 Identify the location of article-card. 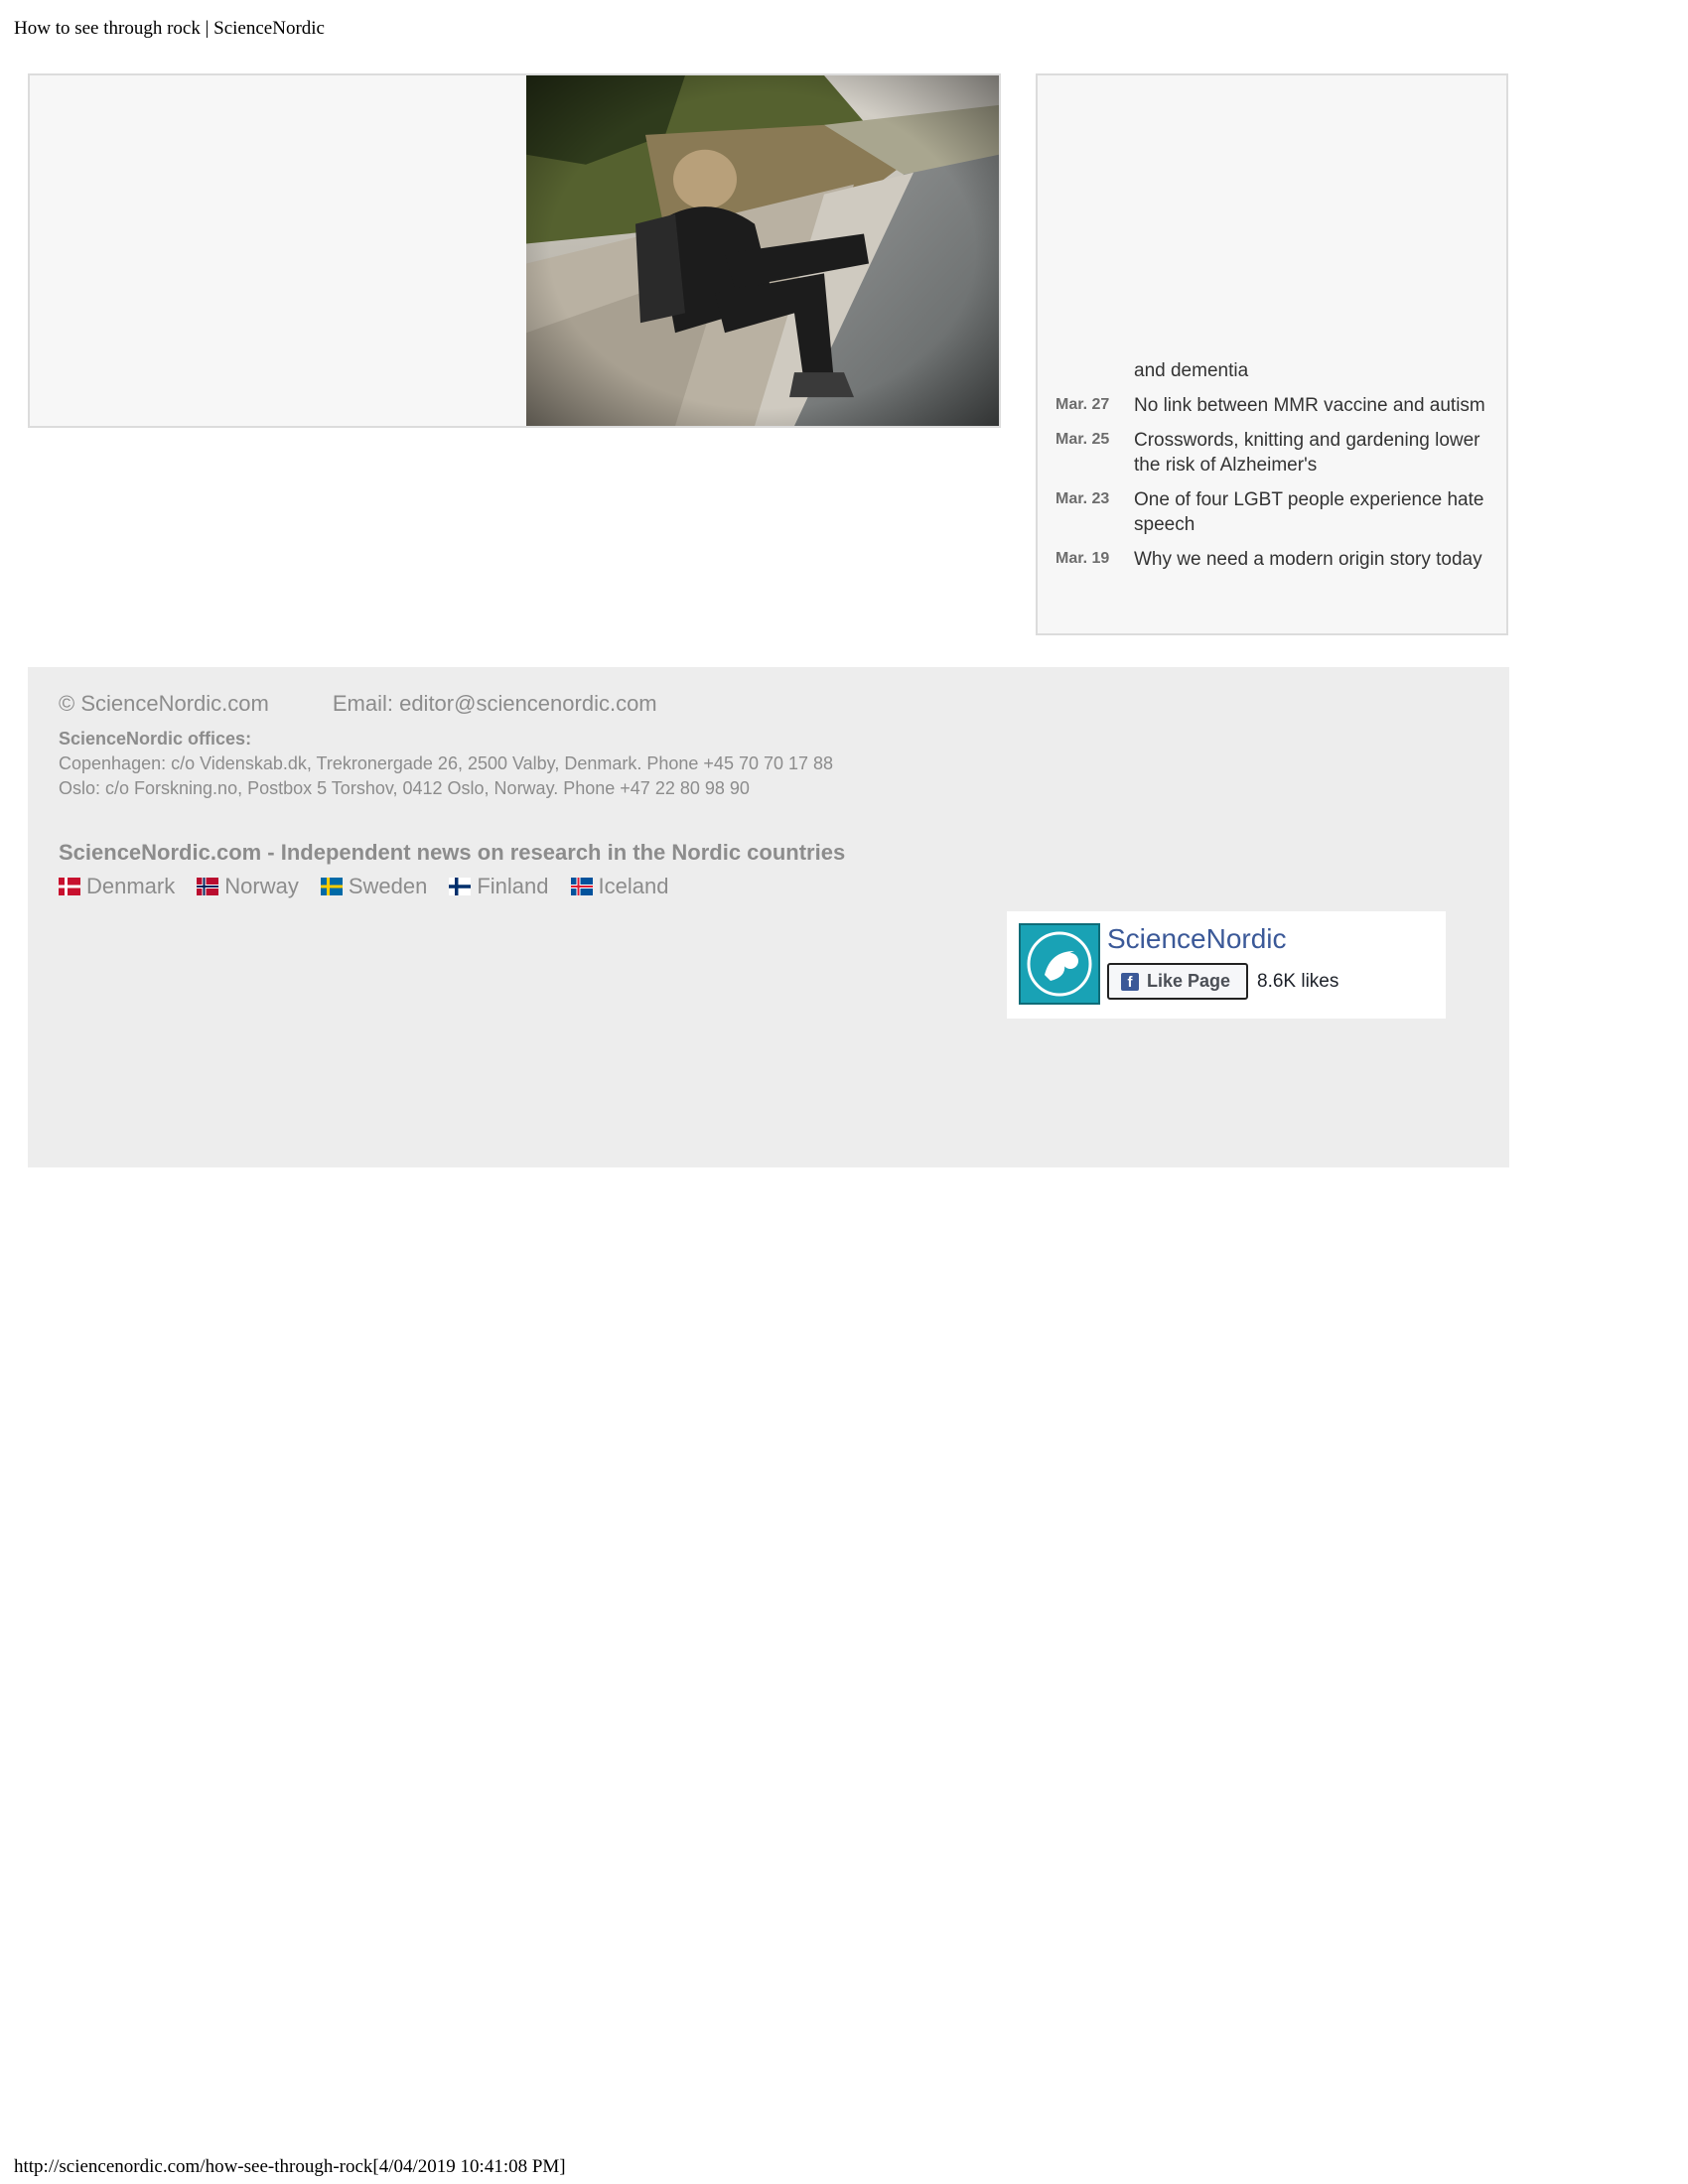
(514, 250).